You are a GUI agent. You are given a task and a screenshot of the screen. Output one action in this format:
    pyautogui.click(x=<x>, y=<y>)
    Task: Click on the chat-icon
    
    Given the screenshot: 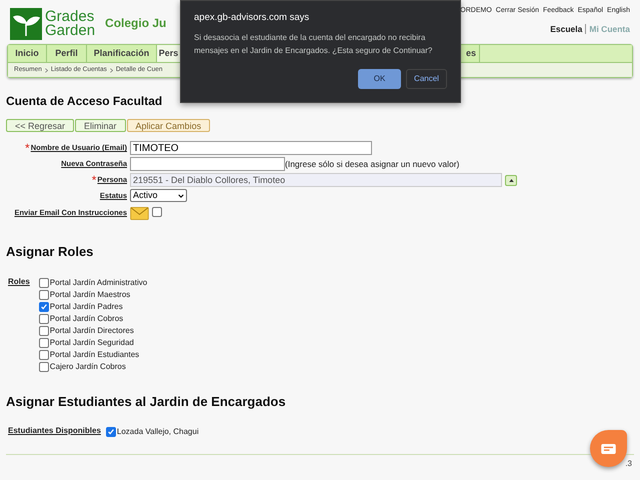 What is the action you would take?
    pyautogui.click(x=608, y=449)
    